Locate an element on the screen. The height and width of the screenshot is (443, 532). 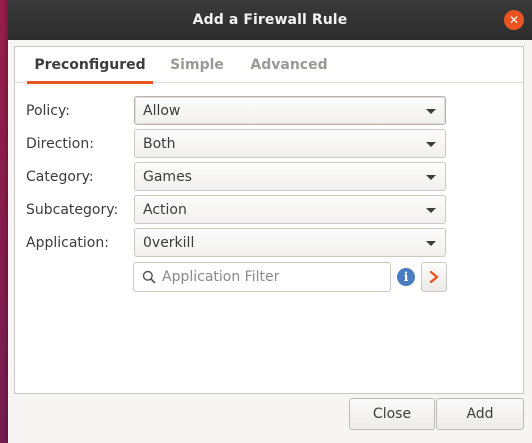
application-filter-input is located at coordinates (272, 277).